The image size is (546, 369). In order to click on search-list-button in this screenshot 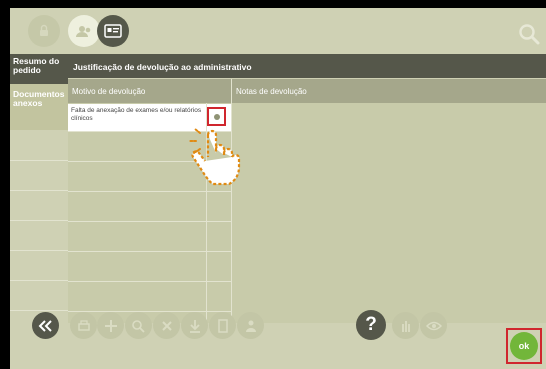, I will do `click(138, 325)`.